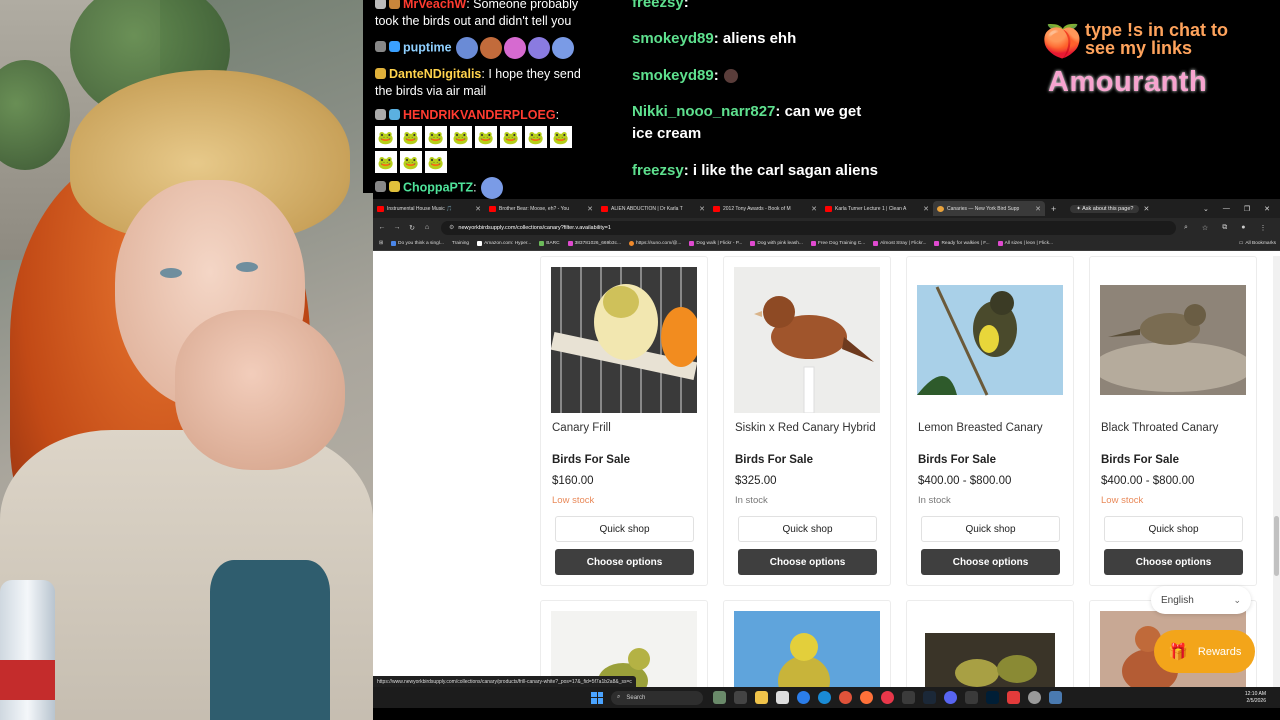 The image size is (1280, 720). What do you see at coordinates (703, 111) in the screenshot?
I see `chat-username: Nikki_nooo_narr827` at bounding box center [703, 111].